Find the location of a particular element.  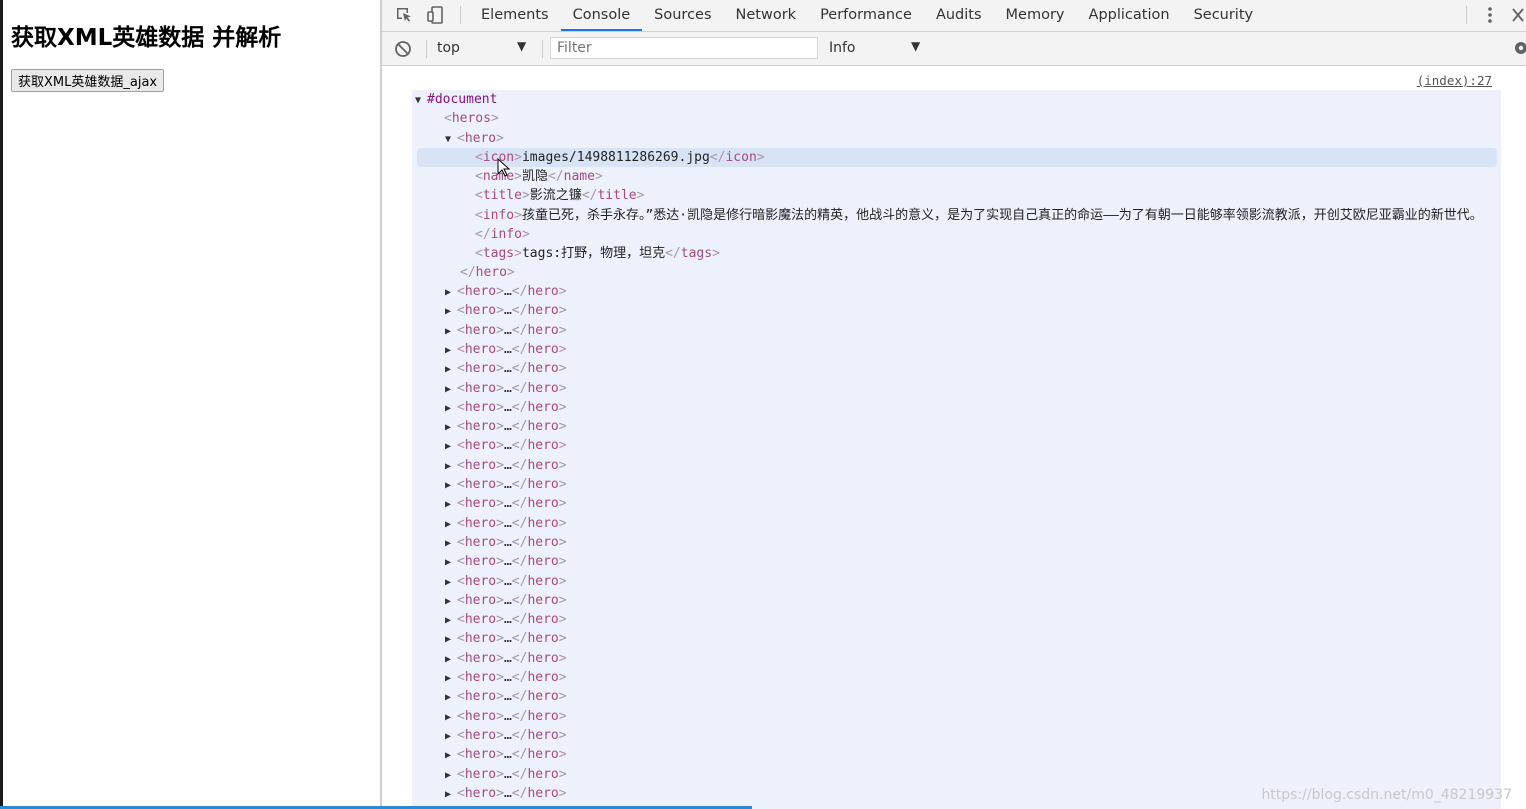

close-devtools-icon is located at coordinates (1518, 15).